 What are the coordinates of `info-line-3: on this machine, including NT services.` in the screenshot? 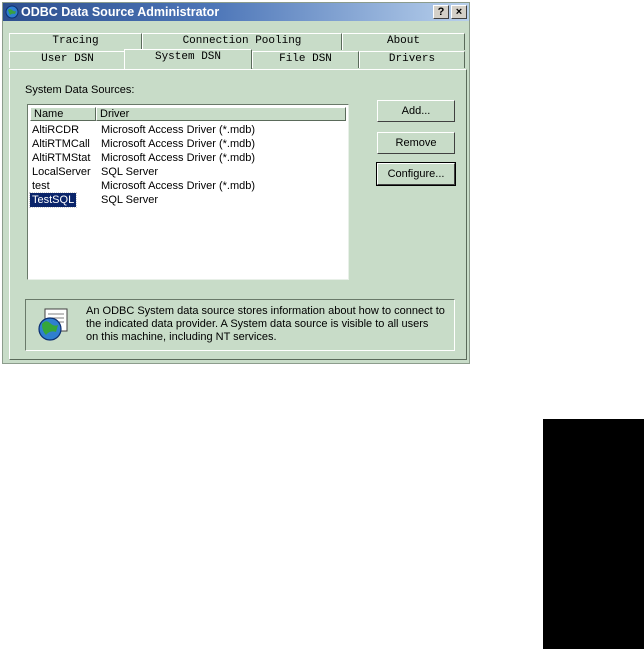 It's located at (181, 337).